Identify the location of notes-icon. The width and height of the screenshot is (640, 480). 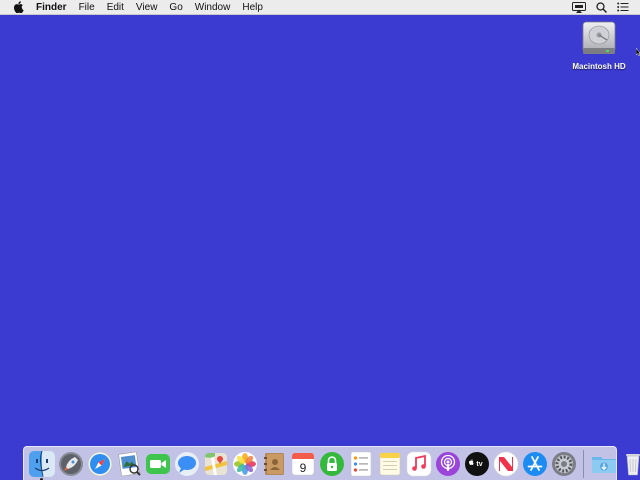
(389, 463).